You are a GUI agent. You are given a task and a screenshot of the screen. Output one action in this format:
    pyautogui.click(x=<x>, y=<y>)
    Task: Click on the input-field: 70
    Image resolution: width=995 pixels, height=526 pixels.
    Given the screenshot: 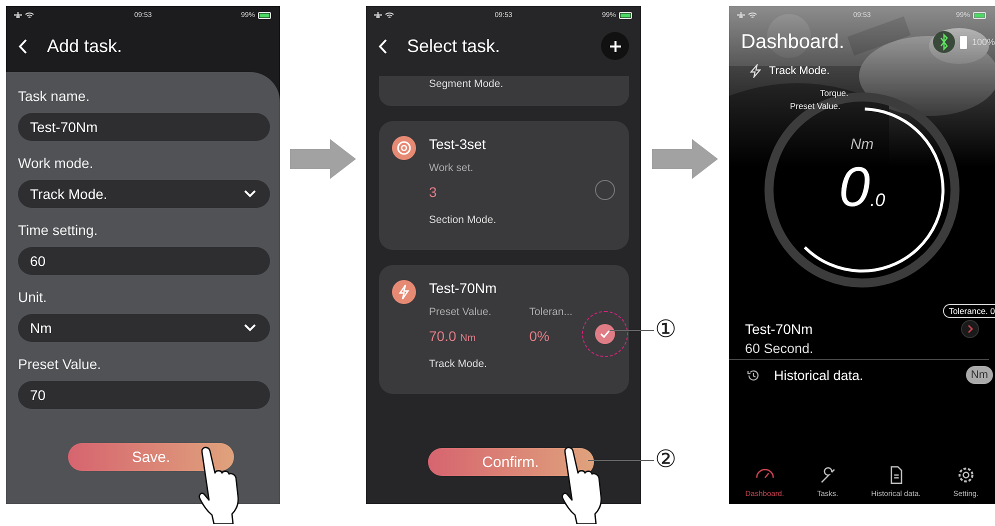 What is the action you would take?
    pyautogui.click(x=144, y=395)
    